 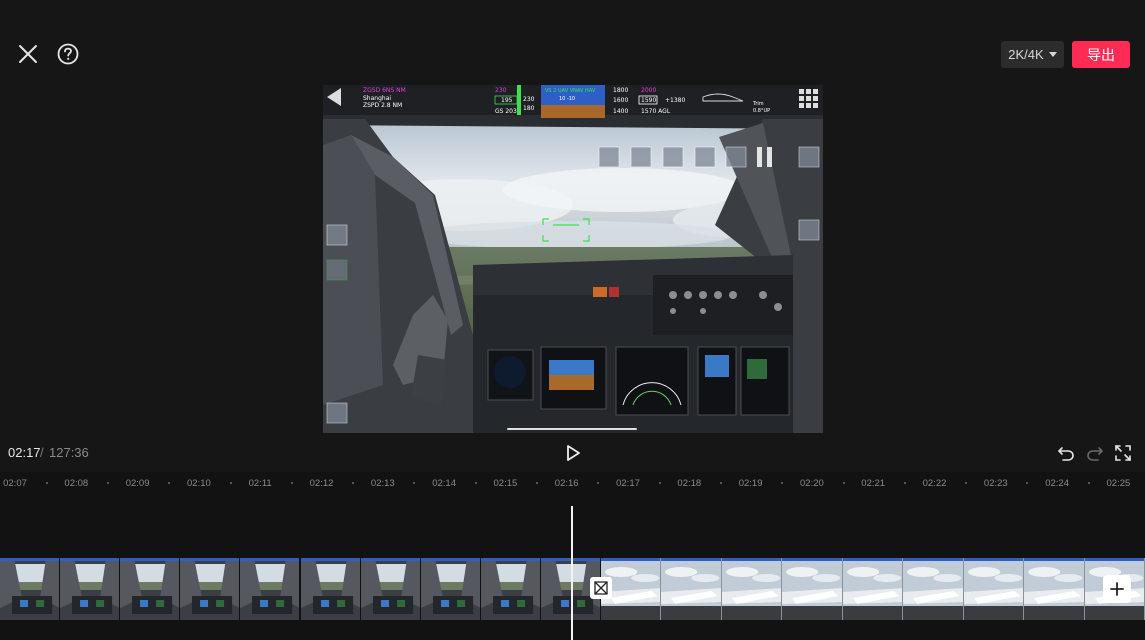 What do you see at coordinates (15, 483) in the screenshot?
I see `timeline-tick-label: 02:07` at bounding box center [15, 483].